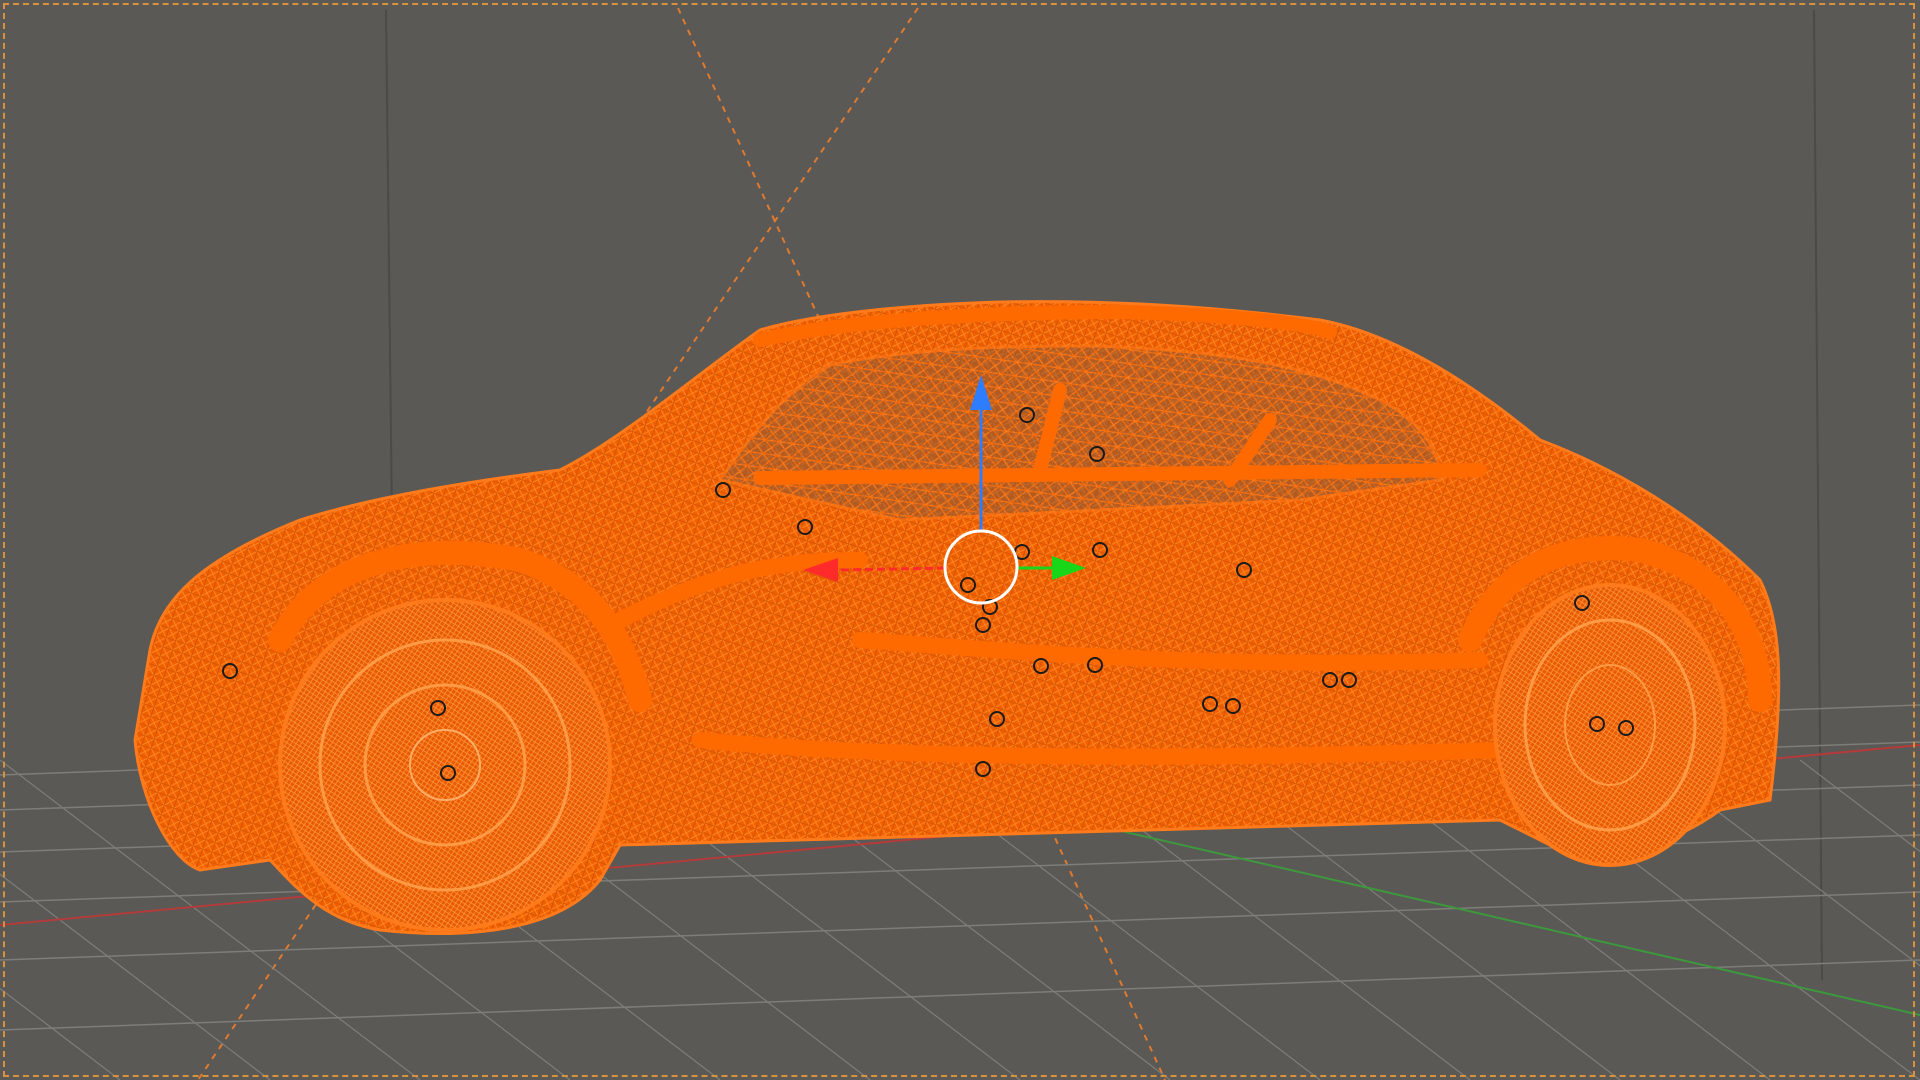 The width and height of the screenshot is (1920, 1080). Describe the element at coordinates (1610, 725) in the screenshot. I see `rear-wheel` at that location.